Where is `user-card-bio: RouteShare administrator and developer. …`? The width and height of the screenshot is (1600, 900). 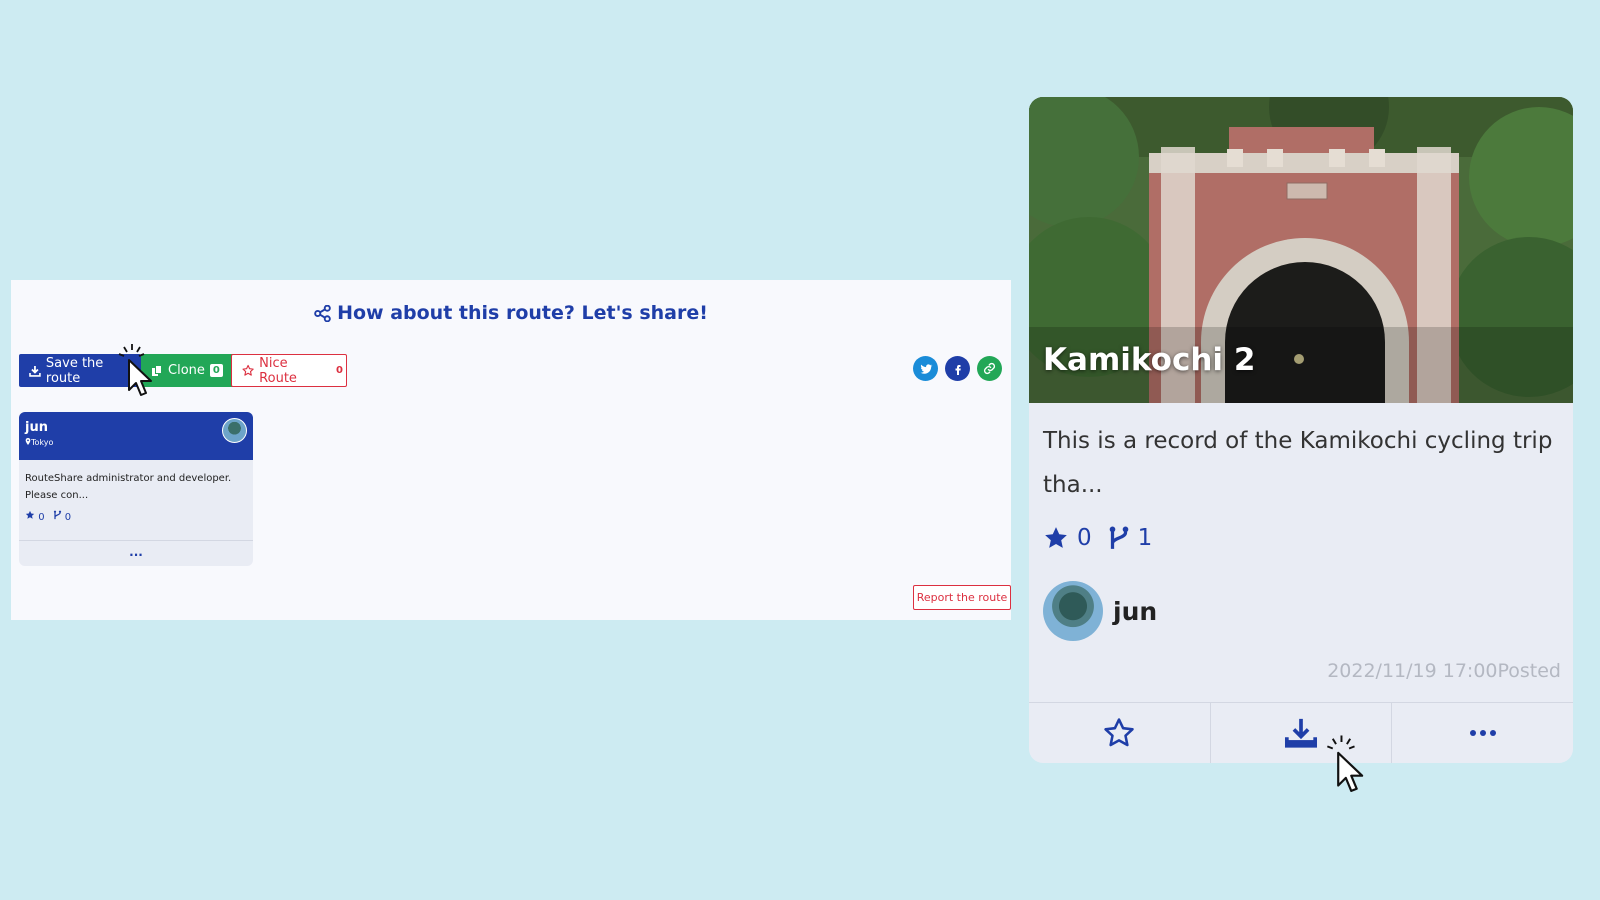 user-card-bio: RouteShare administrator and developer. … is located at coordinates (136, 482).